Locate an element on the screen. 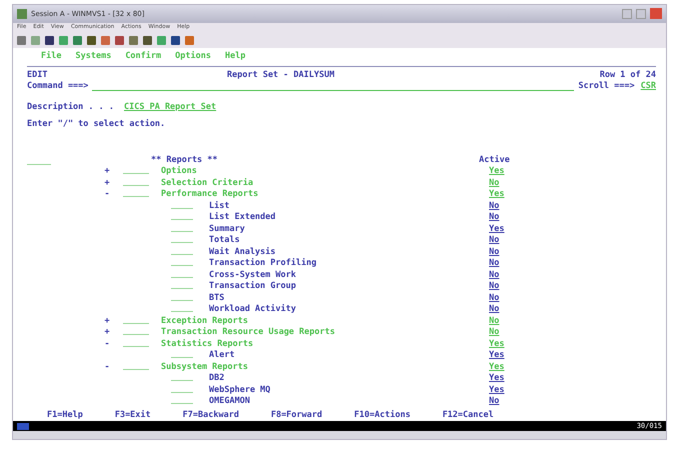 Image resolution: width=673 pixels, height=454 pixels. report-label: Statistics Reports is located at coordinates (207, 344).